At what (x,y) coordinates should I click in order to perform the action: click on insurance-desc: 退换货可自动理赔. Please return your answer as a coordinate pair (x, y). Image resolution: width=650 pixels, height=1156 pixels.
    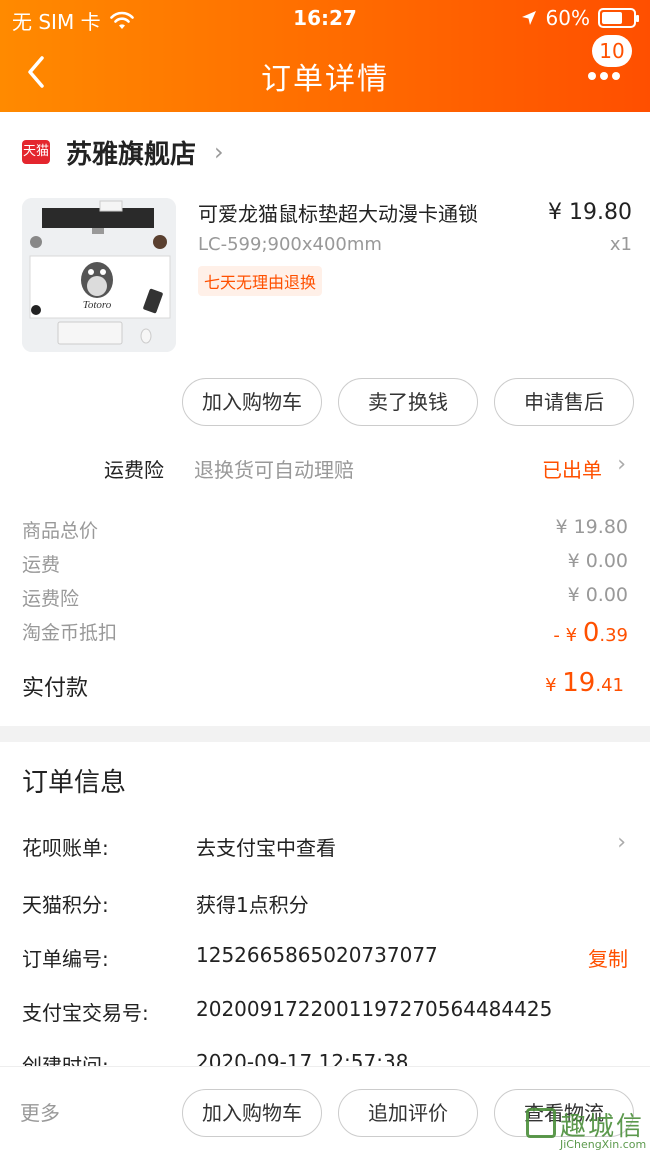
    Looking at the image, I should click on (274, 470).